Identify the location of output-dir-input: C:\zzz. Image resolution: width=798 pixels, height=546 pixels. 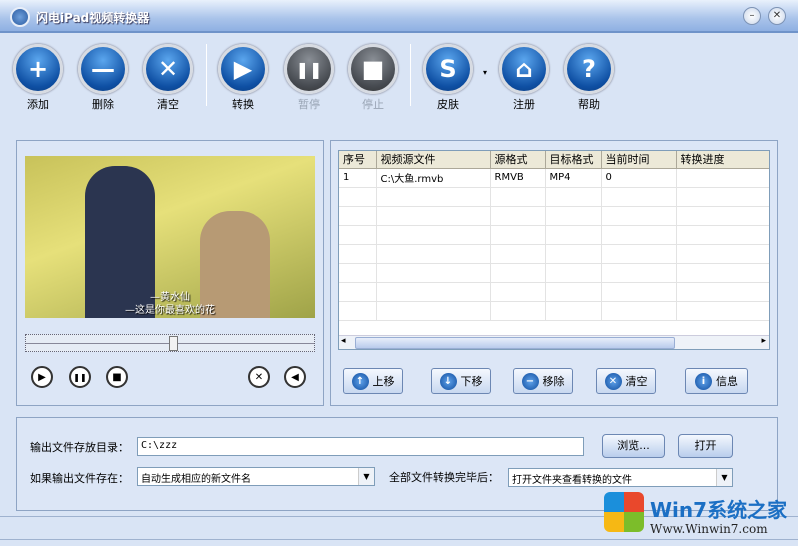
(360, 446).